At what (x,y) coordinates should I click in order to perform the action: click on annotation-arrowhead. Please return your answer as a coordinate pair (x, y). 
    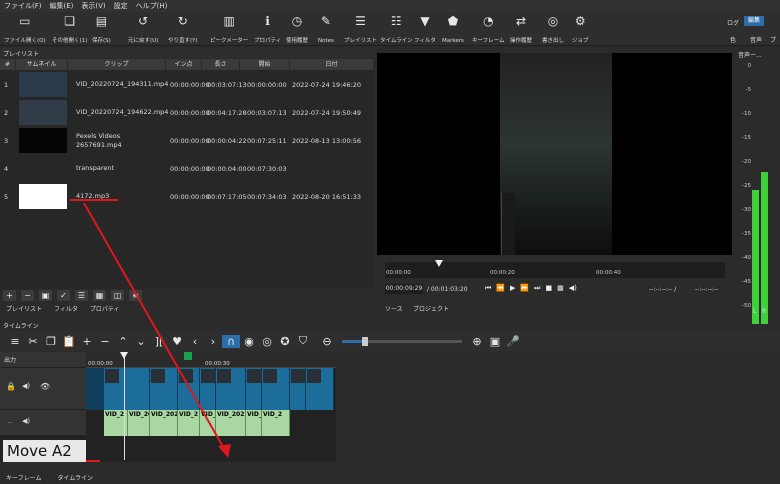
    Looking at the image, I should click on (224, 451).